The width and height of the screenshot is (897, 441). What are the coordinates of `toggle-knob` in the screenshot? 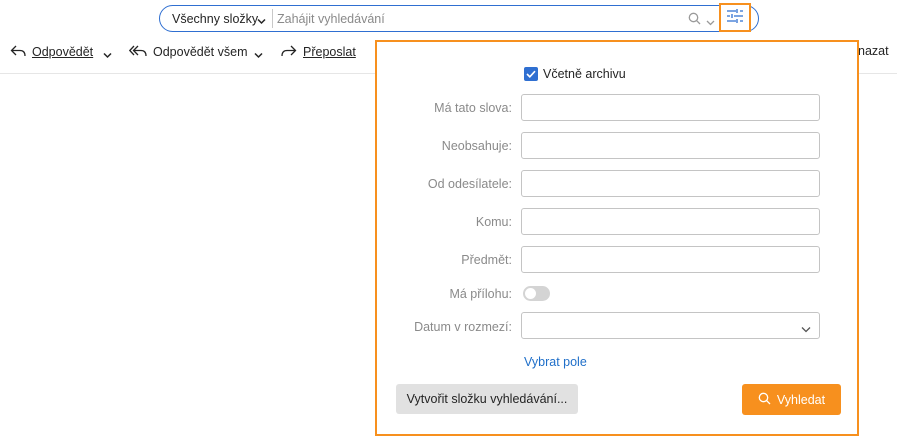 It's located at (530, 293).